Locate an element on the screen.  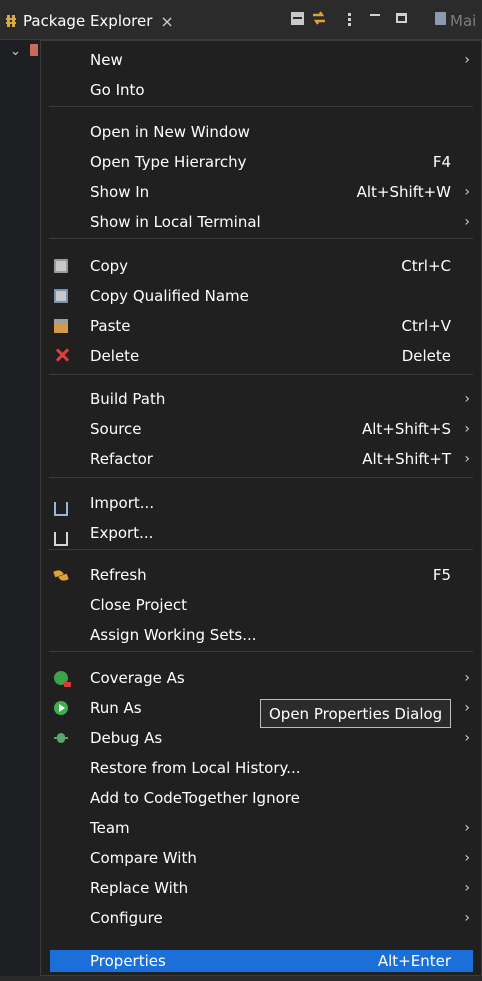
menu-item-shortcut: Ctrl+V is located at coordinates (426, 326).